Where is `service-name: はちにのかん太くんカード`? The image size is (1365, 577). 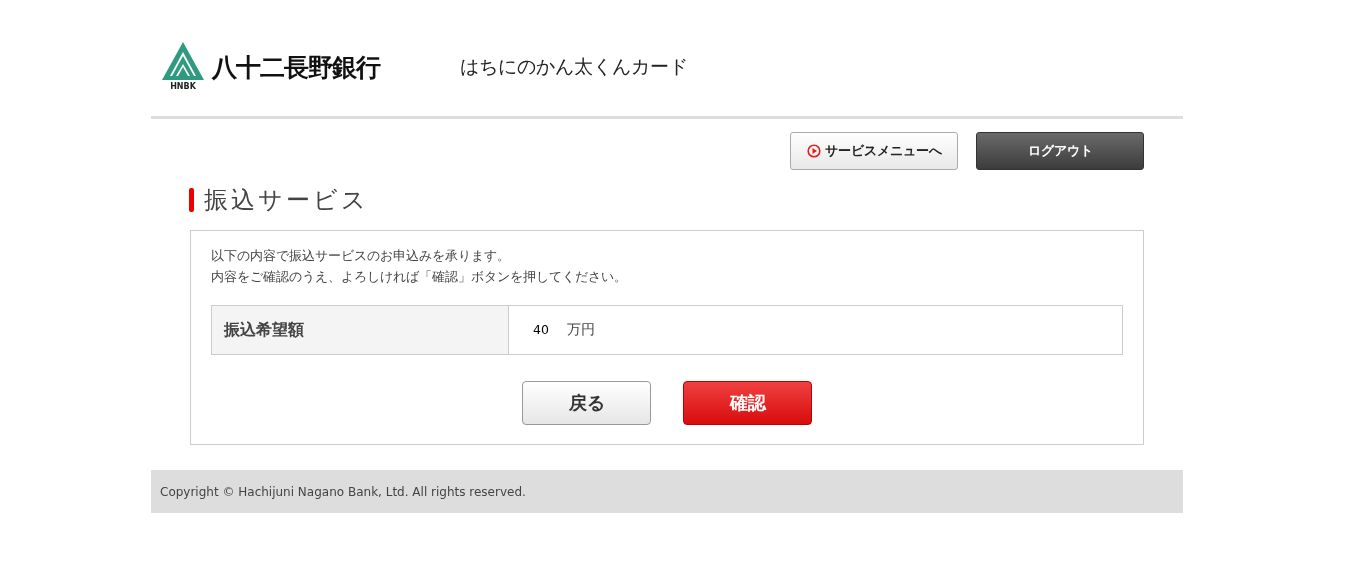 service-name: はちにのかん太くんカード is located at coordinates (574, 66).